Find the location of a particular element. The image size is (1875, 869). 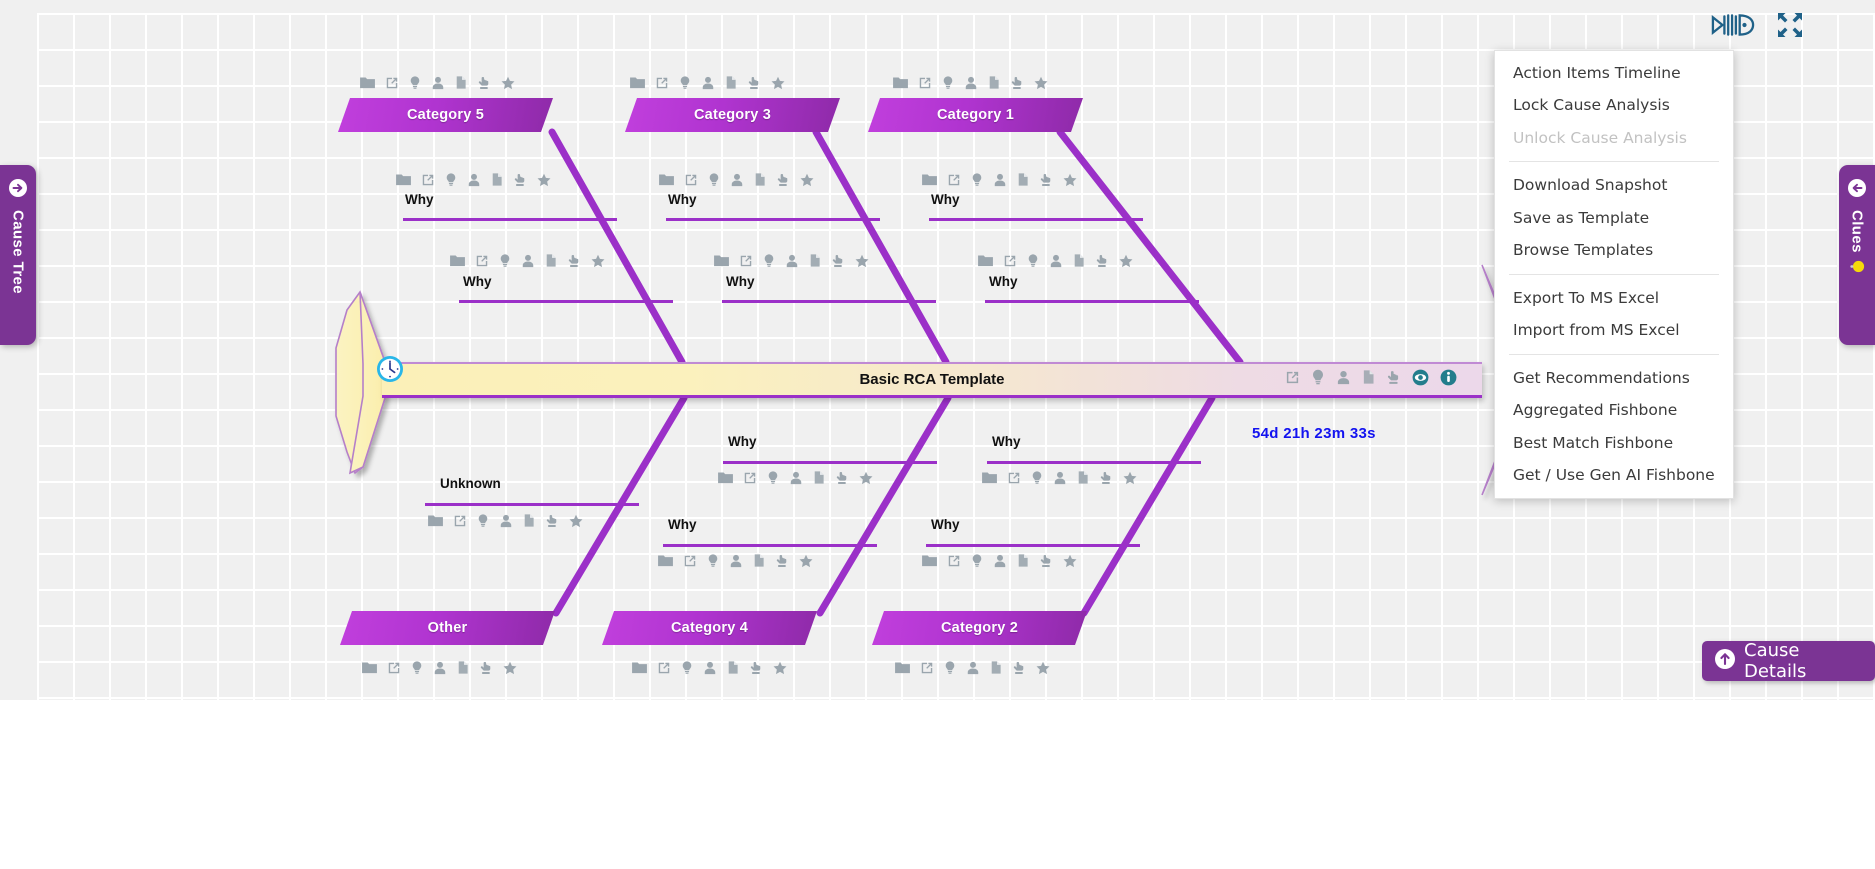

menu-item-import-from-ms-excel: Import from MS Excel is located at coordinates (1614, 330).